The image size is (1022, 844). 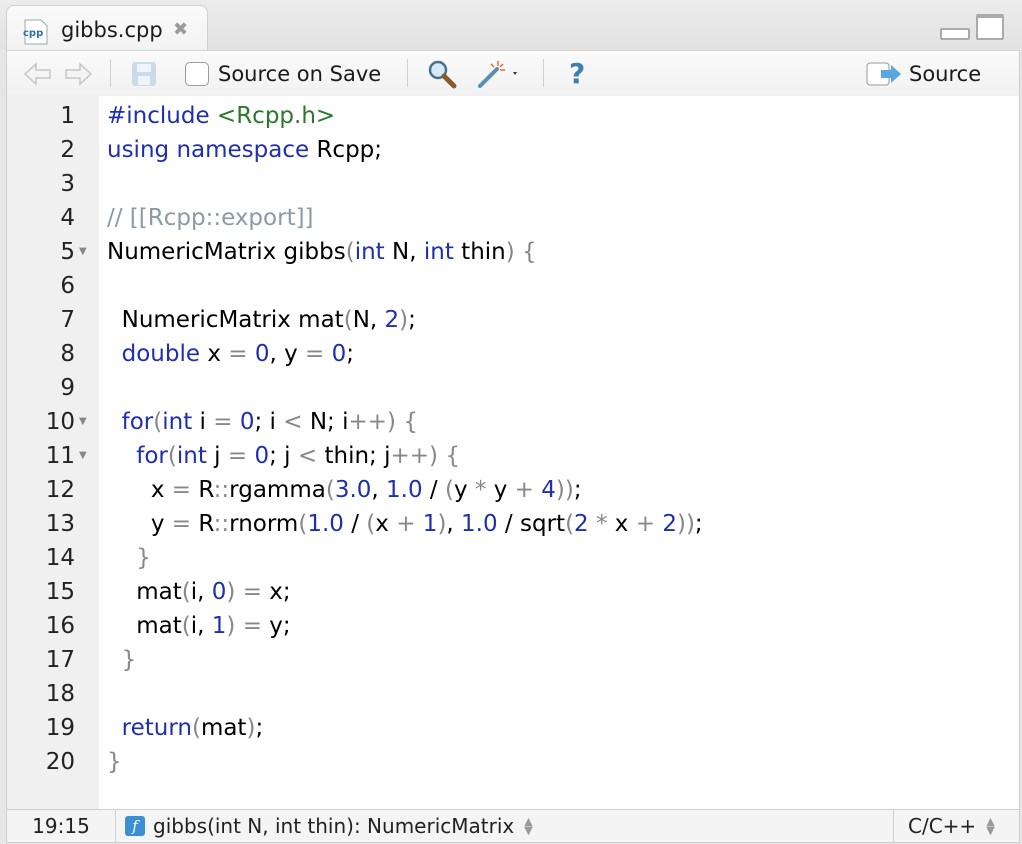 I want to click on line-number: 15, so click(x=60, y=592).